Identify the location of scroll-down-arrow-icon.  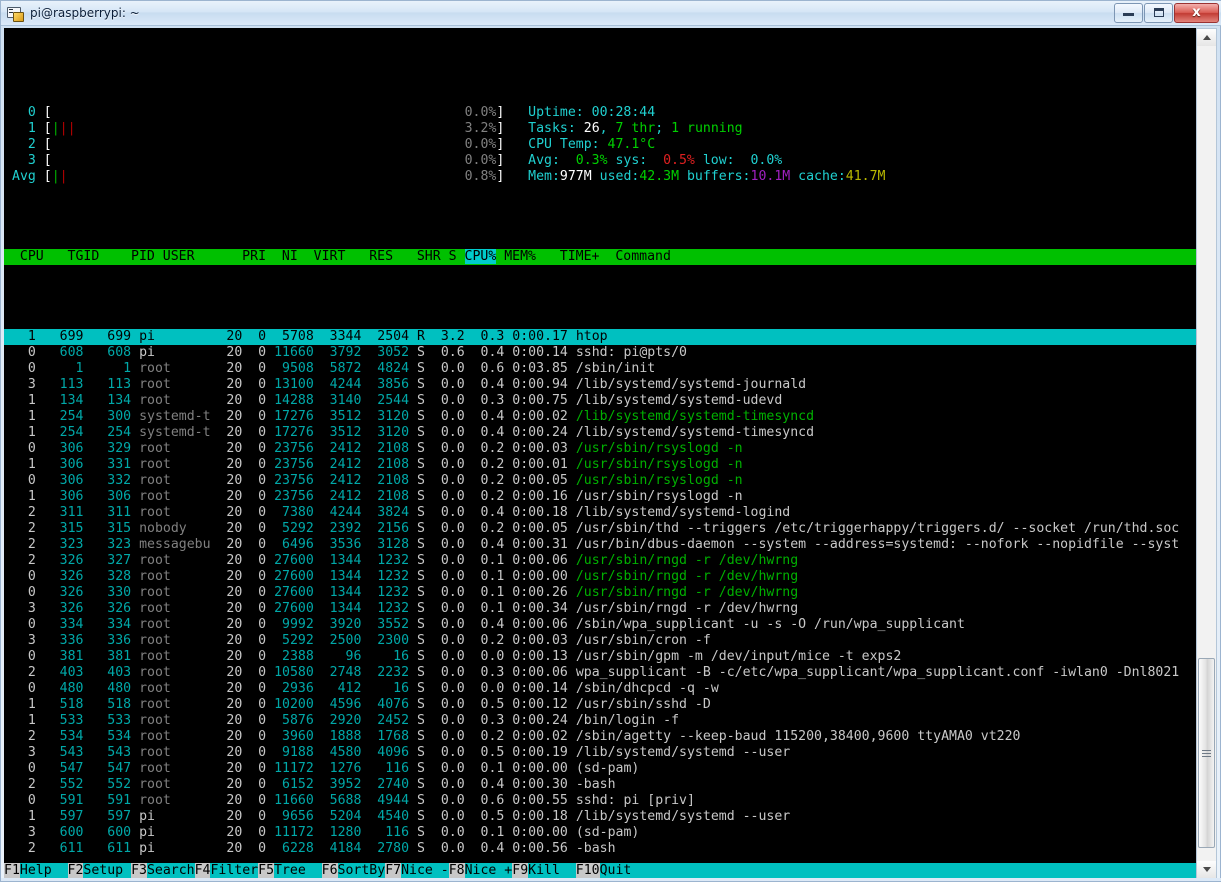
(1206, 869).